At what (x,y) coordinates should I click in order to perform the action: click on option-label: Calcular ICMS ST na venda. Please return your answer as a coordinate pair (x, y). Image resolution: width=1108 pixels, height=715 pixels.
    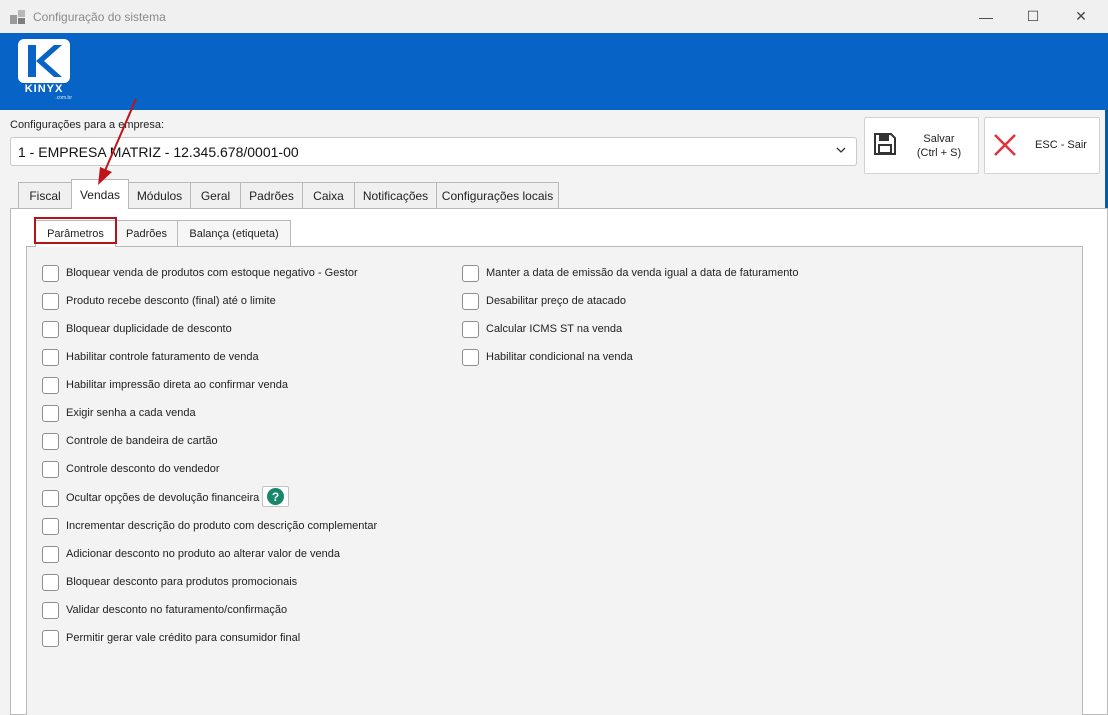
    Looking at the image, I should click on (554, 329).